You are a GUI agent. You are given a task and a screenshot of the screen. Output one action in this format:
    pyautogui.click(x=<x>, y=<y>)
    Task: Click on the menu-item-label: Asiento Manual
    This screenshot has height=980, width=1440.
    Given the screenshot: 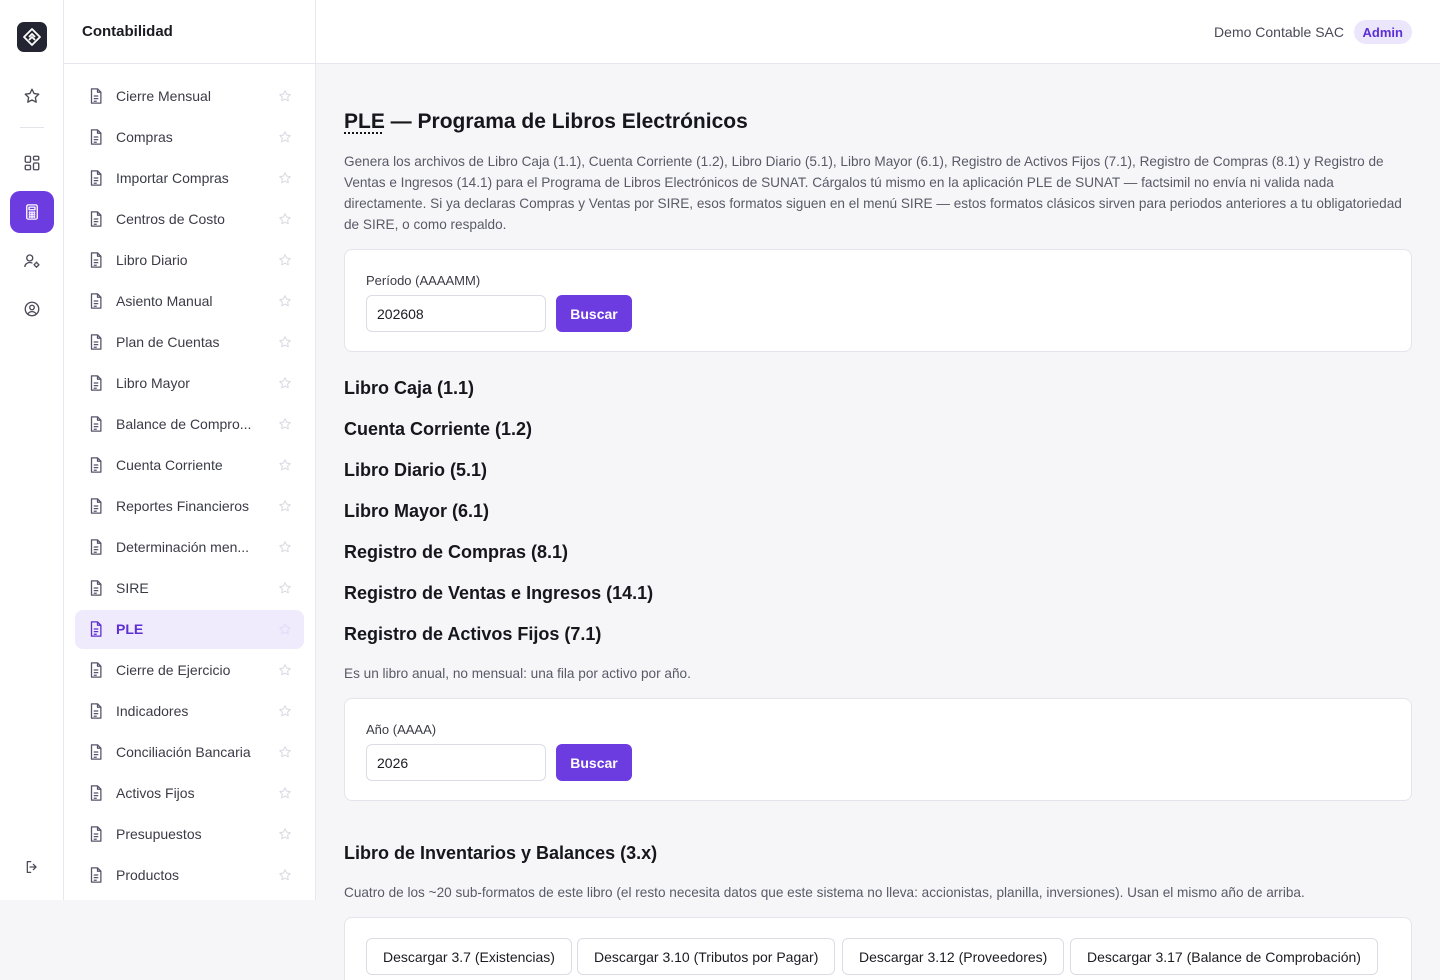 What is the action you would take?
    pyautogui.click(x=164, y=300)
    